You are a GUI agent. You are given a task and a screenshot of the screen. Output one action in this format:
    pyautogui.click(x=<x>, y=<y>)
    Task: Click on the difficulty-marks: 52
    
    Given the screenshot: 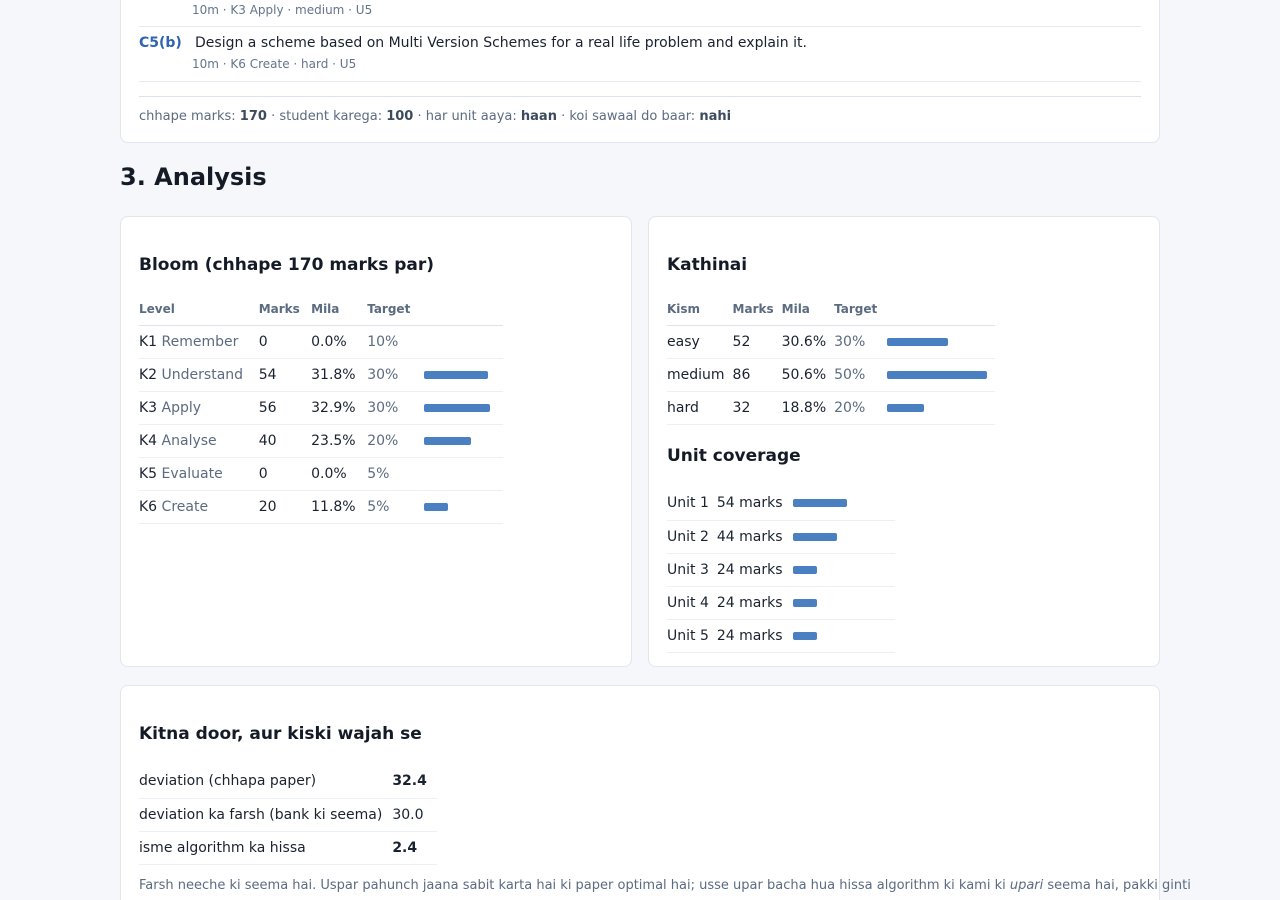 What is the action you would take?
    pyautogui.click(x=757, y=342)
    